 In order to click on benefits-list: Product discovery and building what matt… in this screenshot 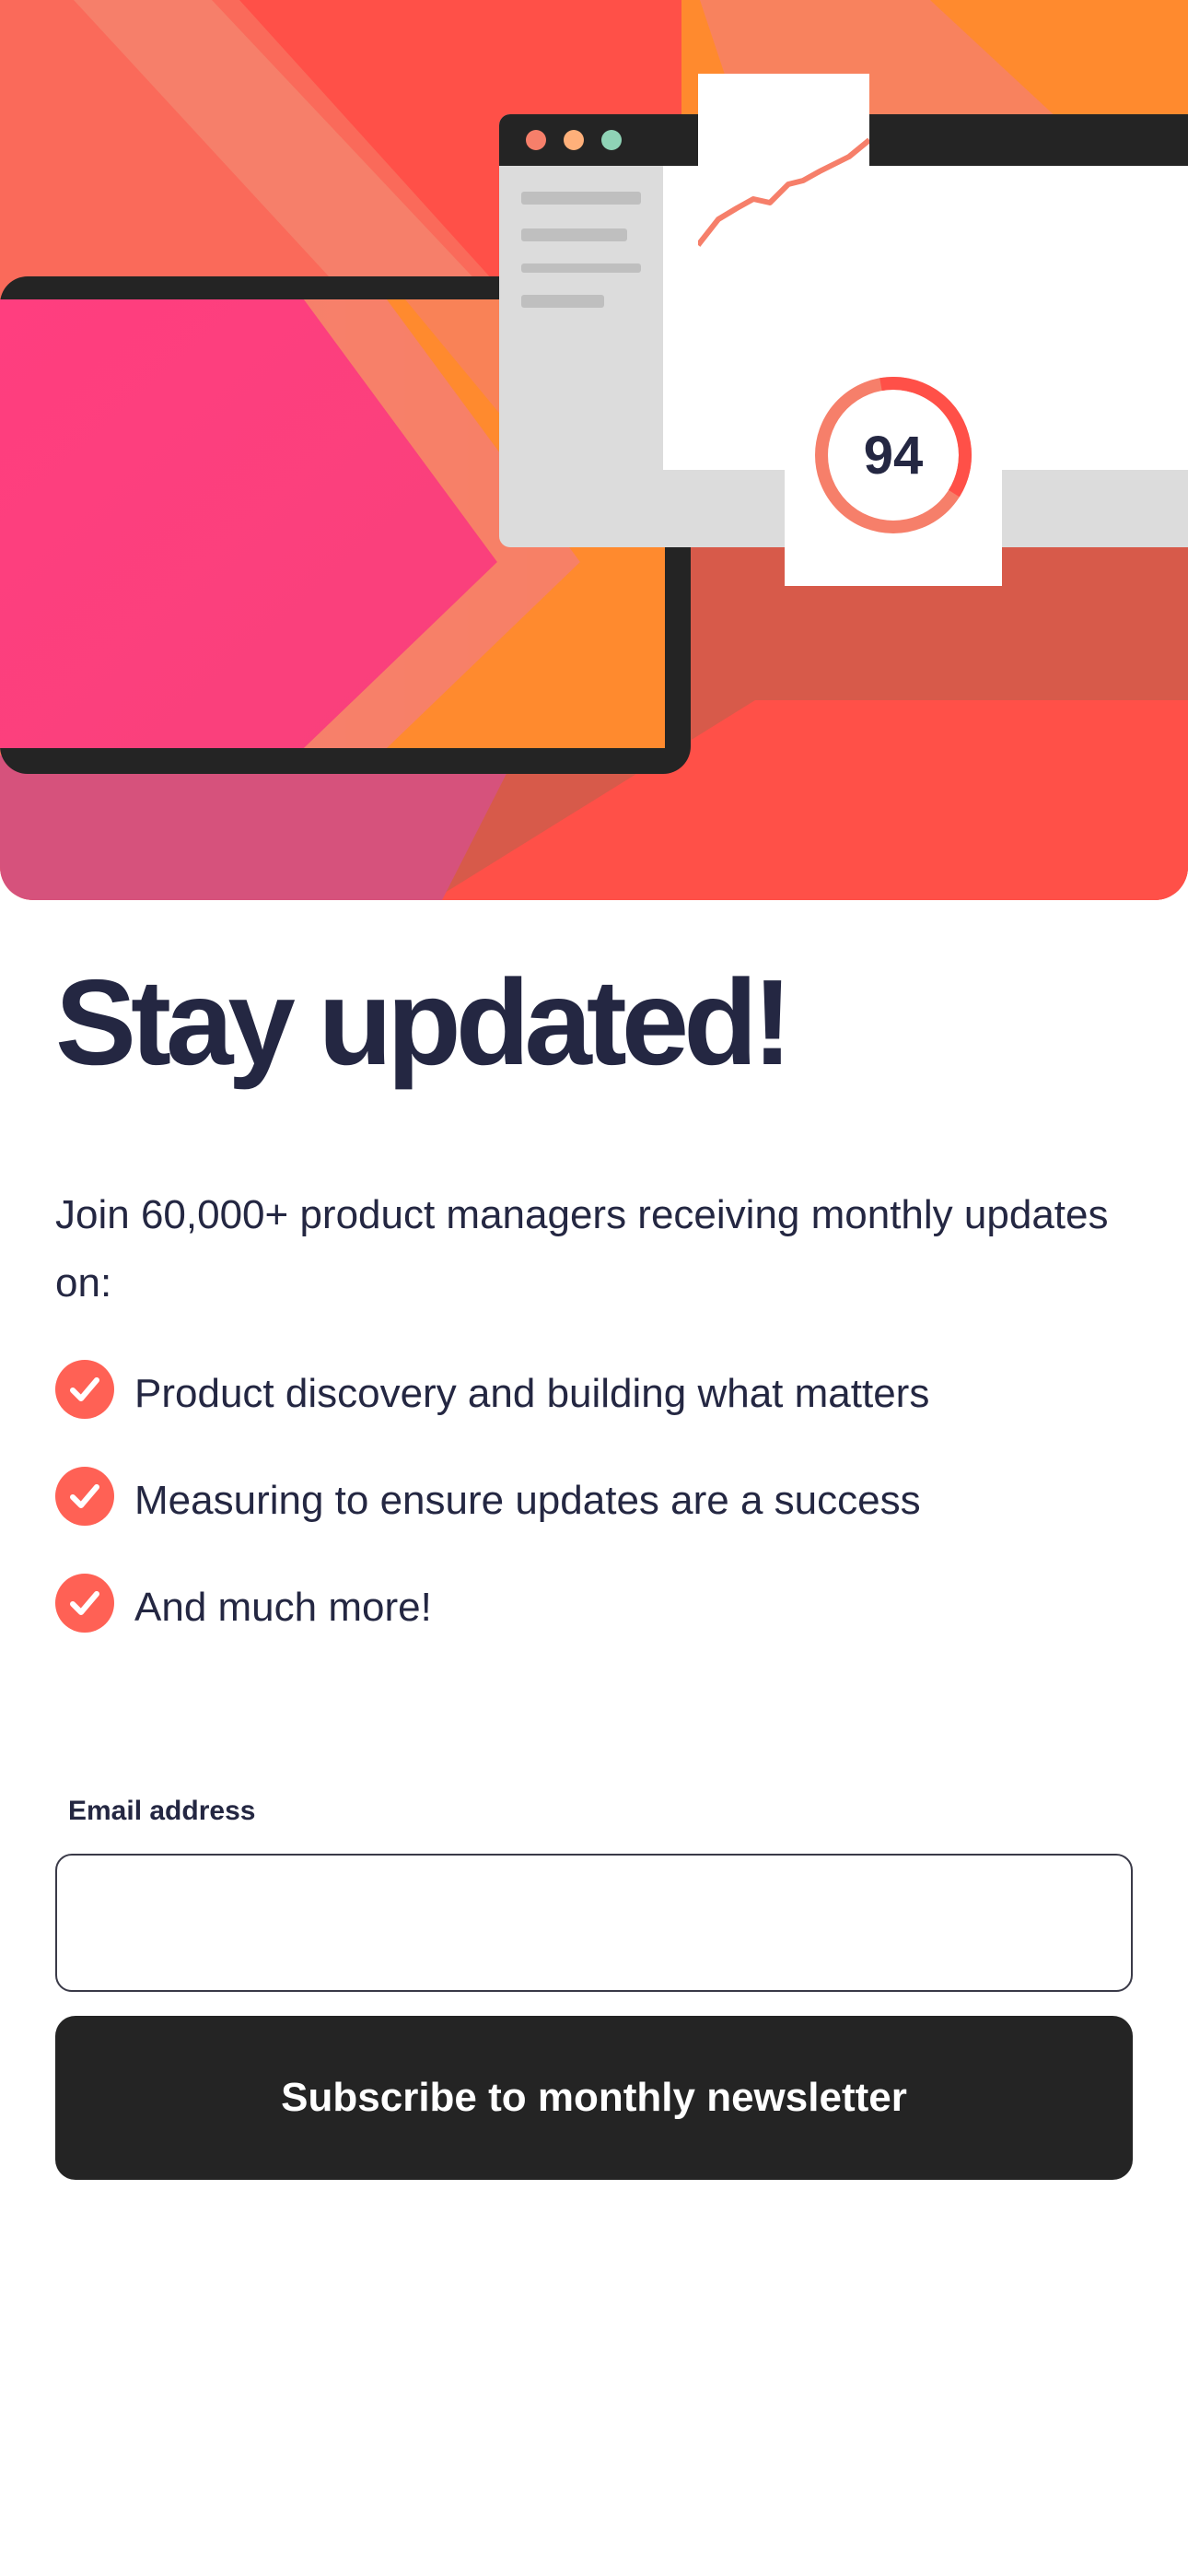, I will do `click(594, 1501)`.